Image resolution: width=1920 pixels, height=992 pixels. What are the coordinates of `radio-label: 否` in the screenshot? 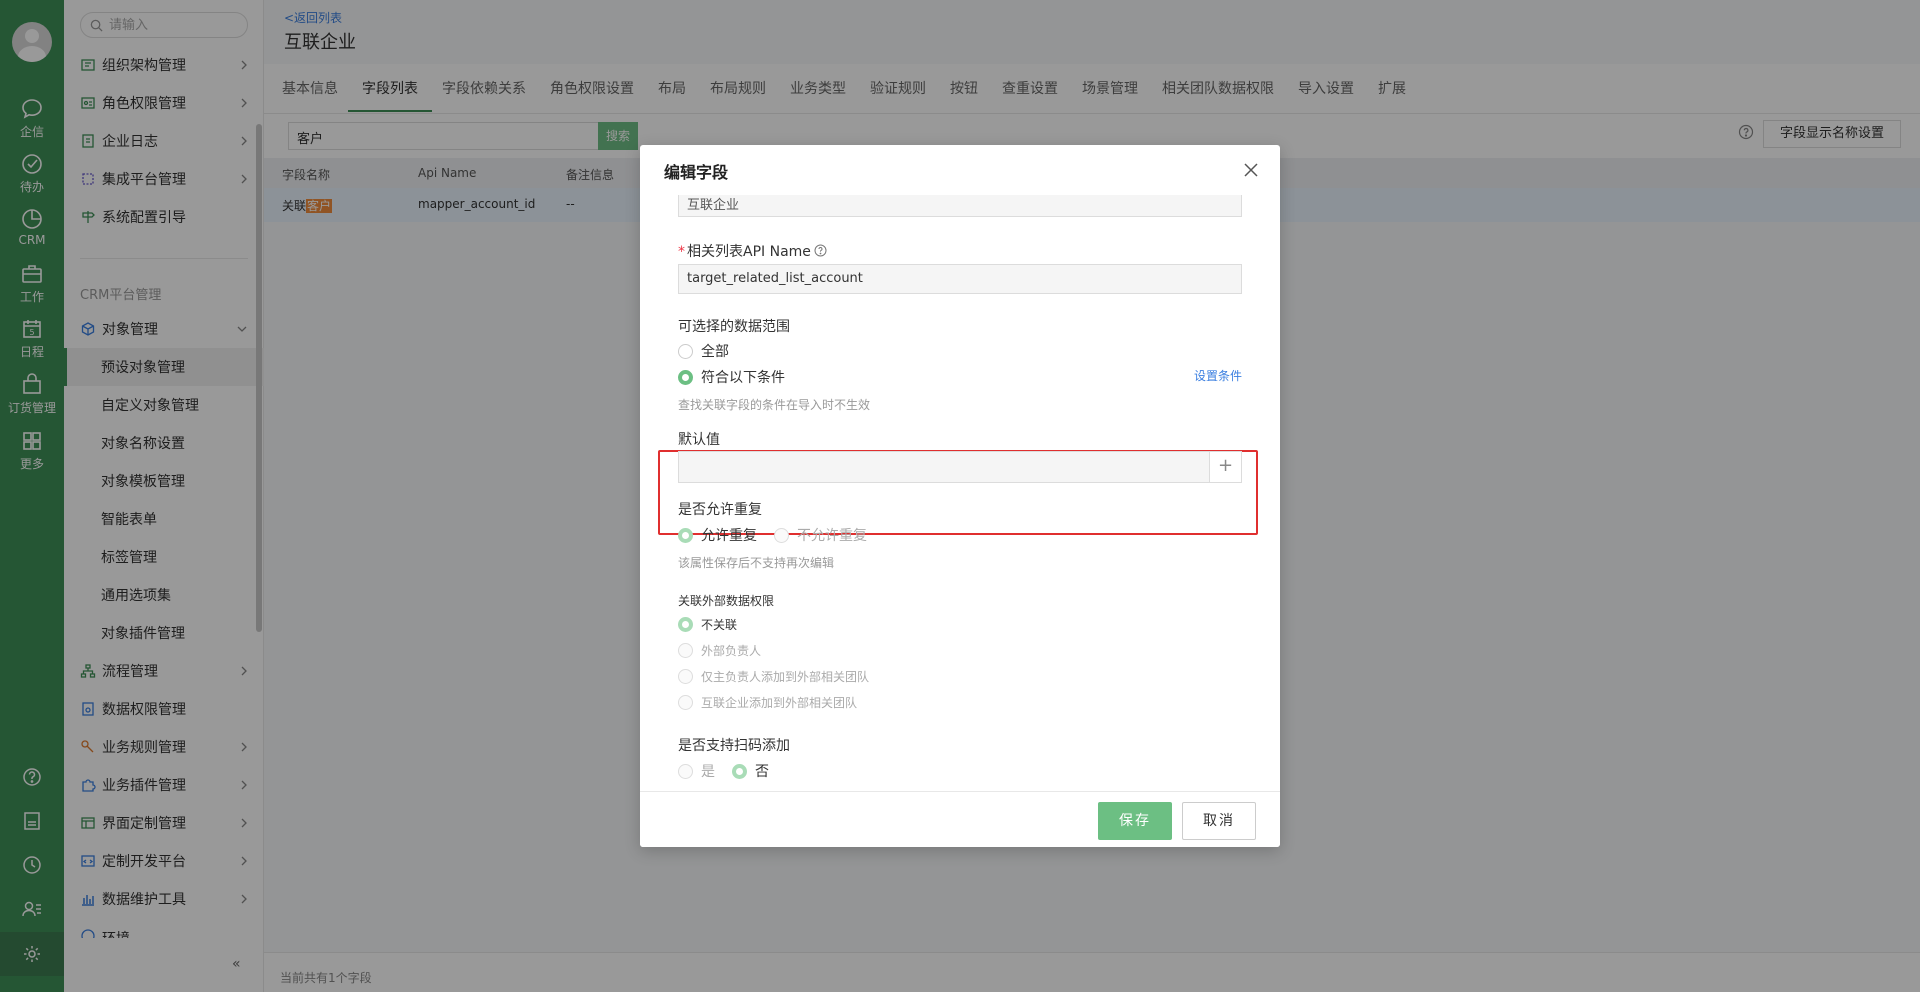 It's located at (762, 772).